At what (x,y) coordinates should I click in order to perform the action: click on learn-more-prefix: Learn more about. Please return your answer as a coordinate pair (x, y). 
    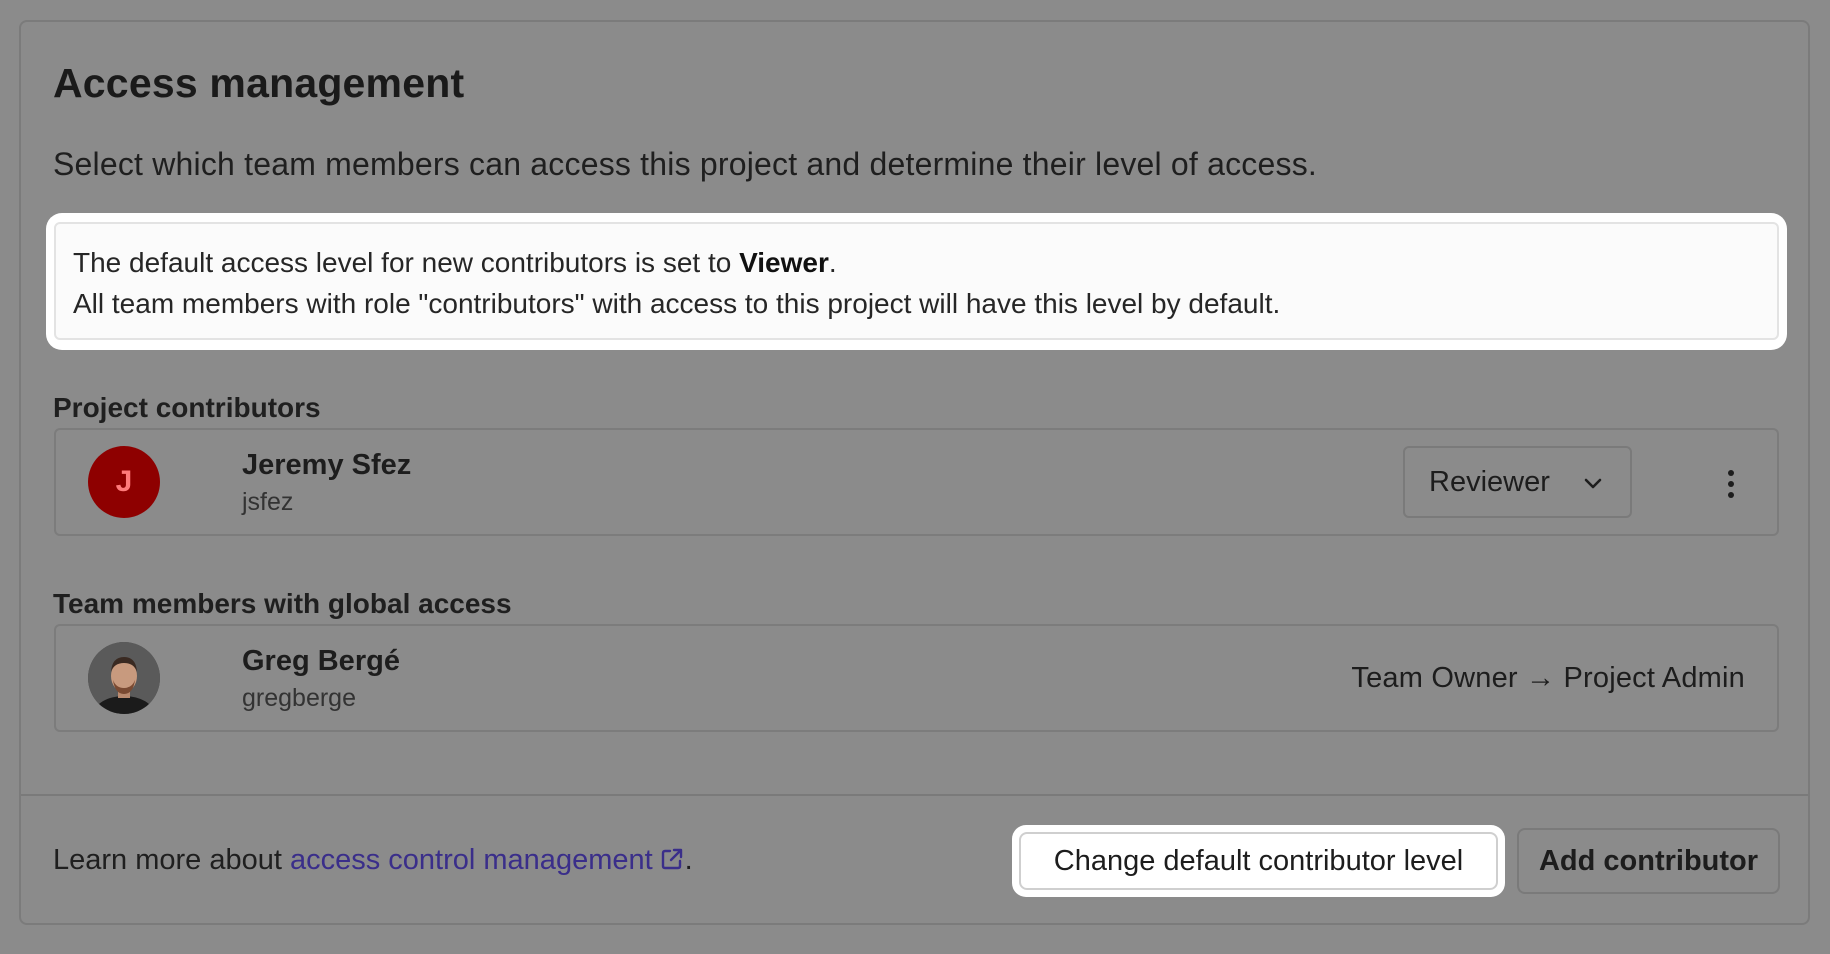
    Looking at the image, I should click on (171, 860).